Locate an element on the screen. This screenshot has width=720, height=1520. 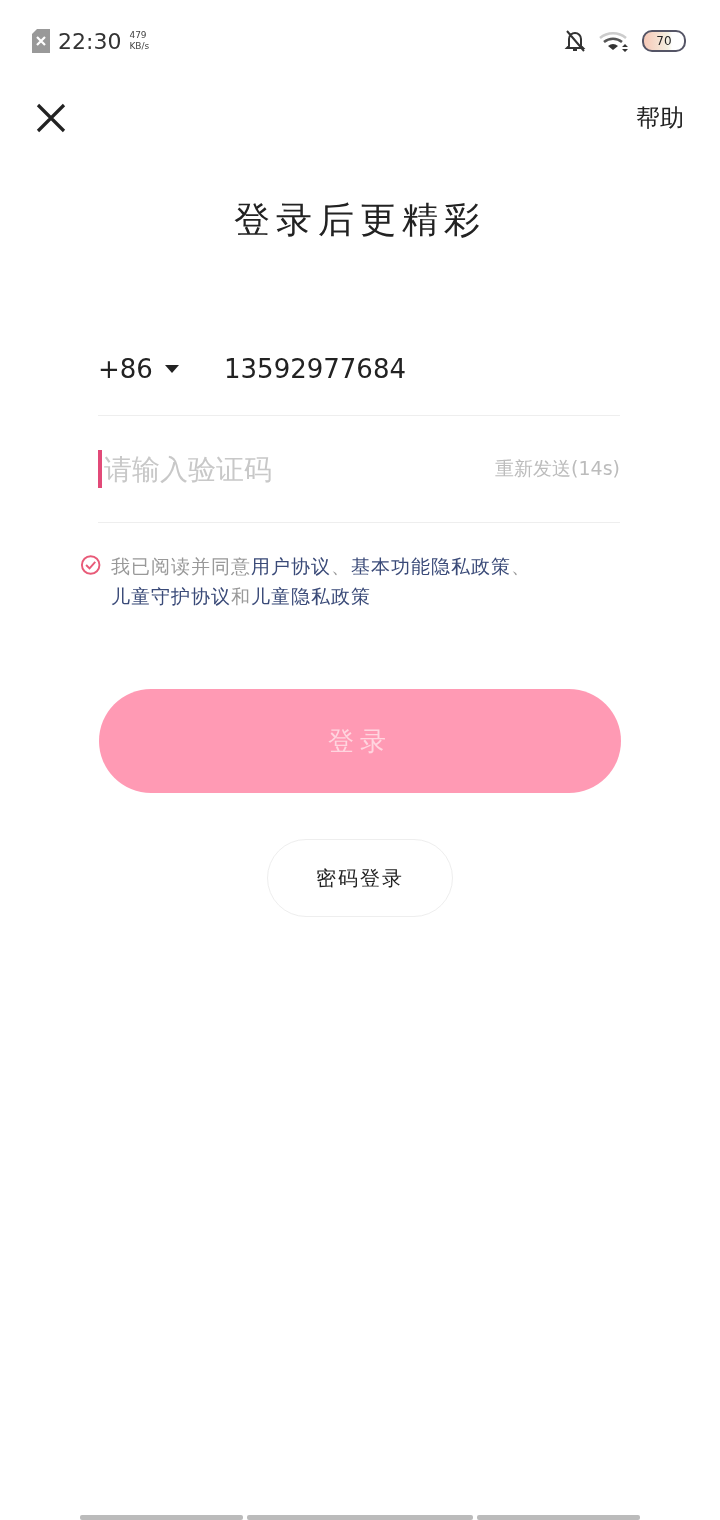
agreement-link: 儿童隐私政策 is located at coordinates (311, 596).